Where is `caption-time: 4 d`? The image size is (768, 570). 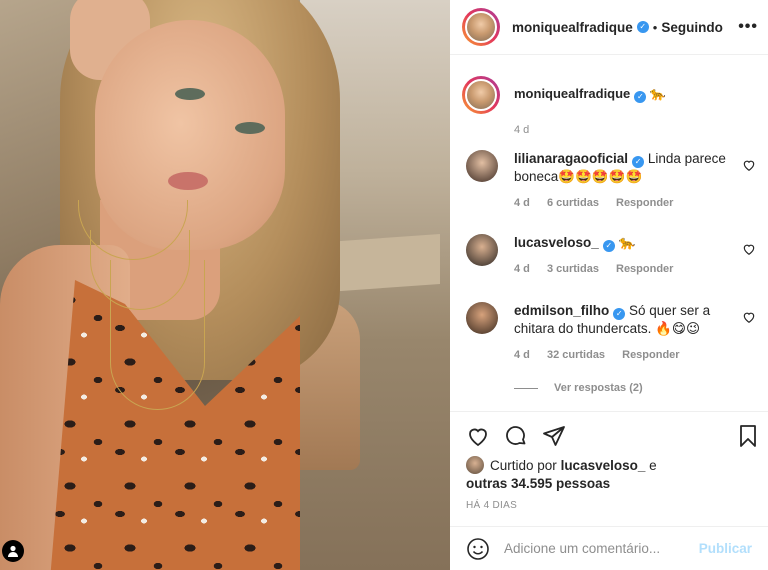
caption-time: 4 d is located at coordinates (521, 130).